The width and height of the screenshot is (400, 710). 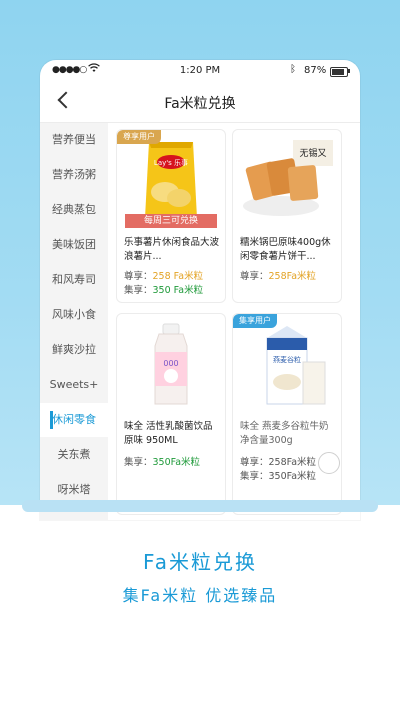 What do you see at coordinates (171, 414) in the screenshot?
I see `product-card: 000 味全 活性乳酸菌饮品原味 950ML 集享：350Fa米粒` at bounding box center [171, 414].